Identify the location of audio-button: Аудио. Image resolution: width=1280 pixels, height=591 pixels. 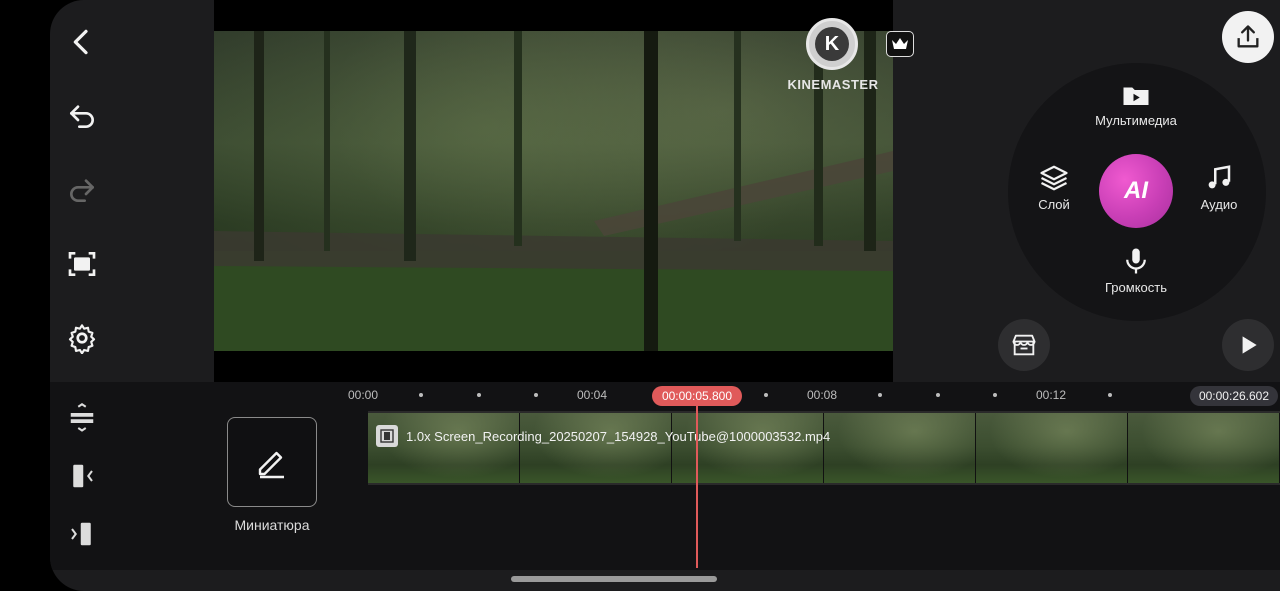
(1219, 187).